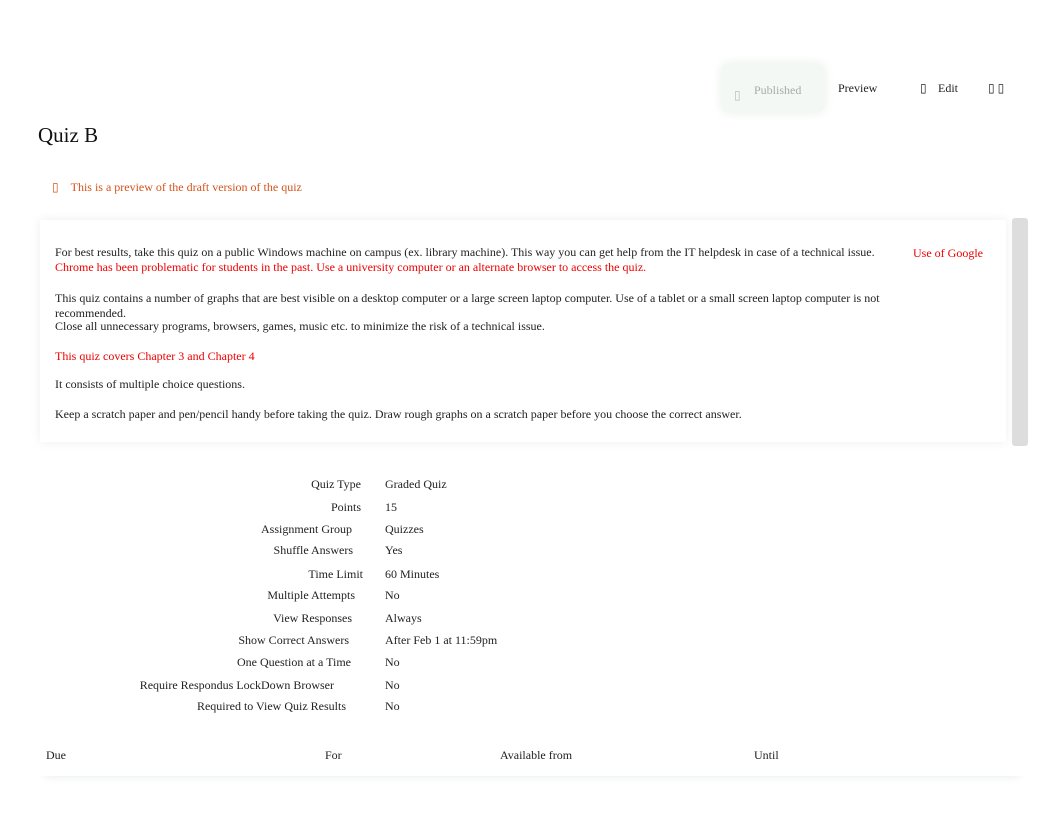  I want to click on detail-label: Shuffle Answers, so click(313, 550).